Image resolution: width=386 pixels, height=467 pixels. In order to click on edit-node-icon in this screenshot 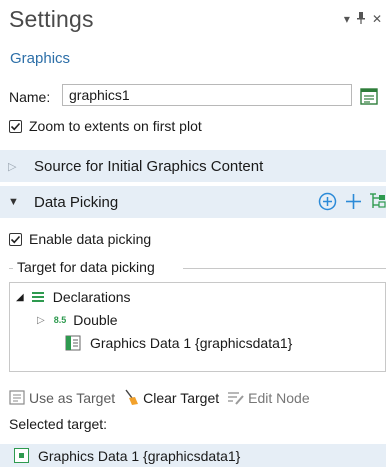, I will do `click(235, 398)`.